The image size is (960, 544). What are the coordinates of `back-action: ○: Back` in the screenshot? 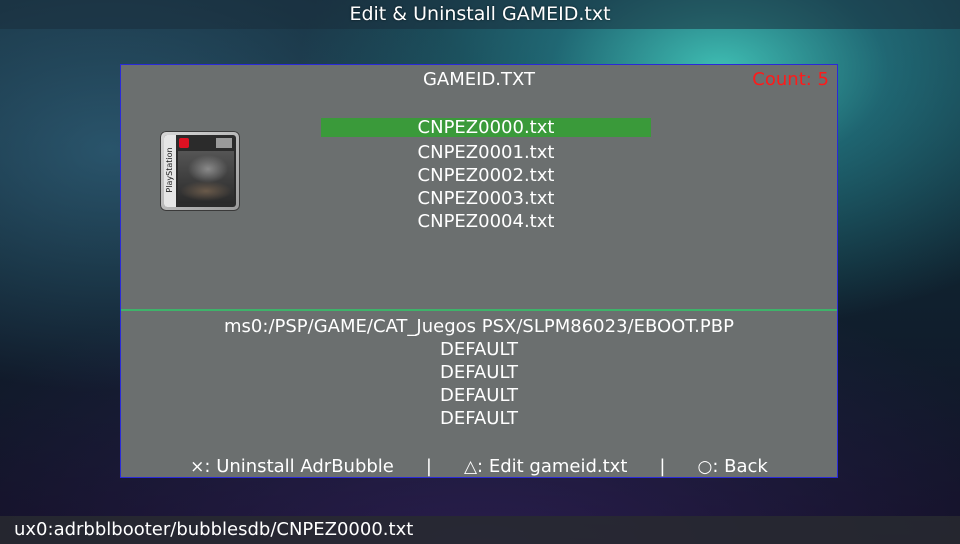 It's located at (732, 467).